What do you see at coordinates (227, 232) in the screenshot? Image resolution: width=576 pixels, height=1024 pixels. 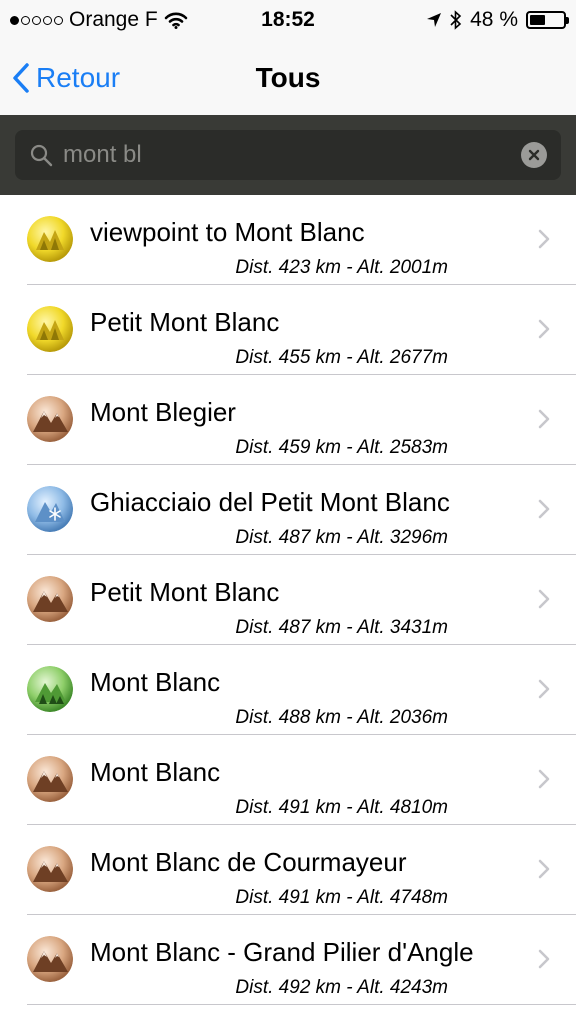 I see `result-name: viewpoint to Mont Blanc` at bounding box center [227, 232].